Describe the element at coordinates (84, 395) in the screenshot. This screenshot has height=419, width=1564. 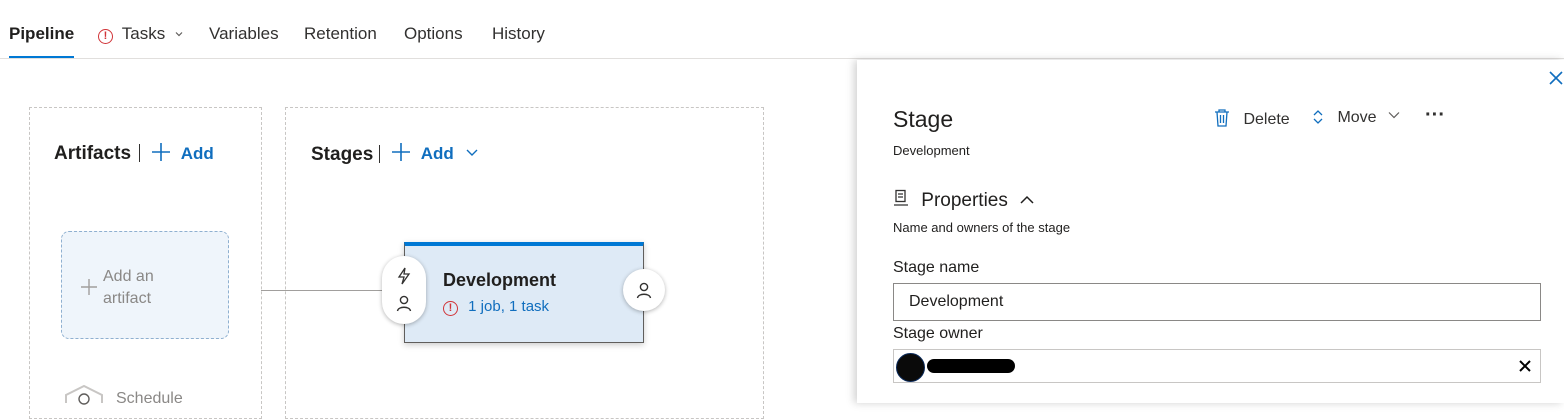
I see `schedule-icon` at that location.